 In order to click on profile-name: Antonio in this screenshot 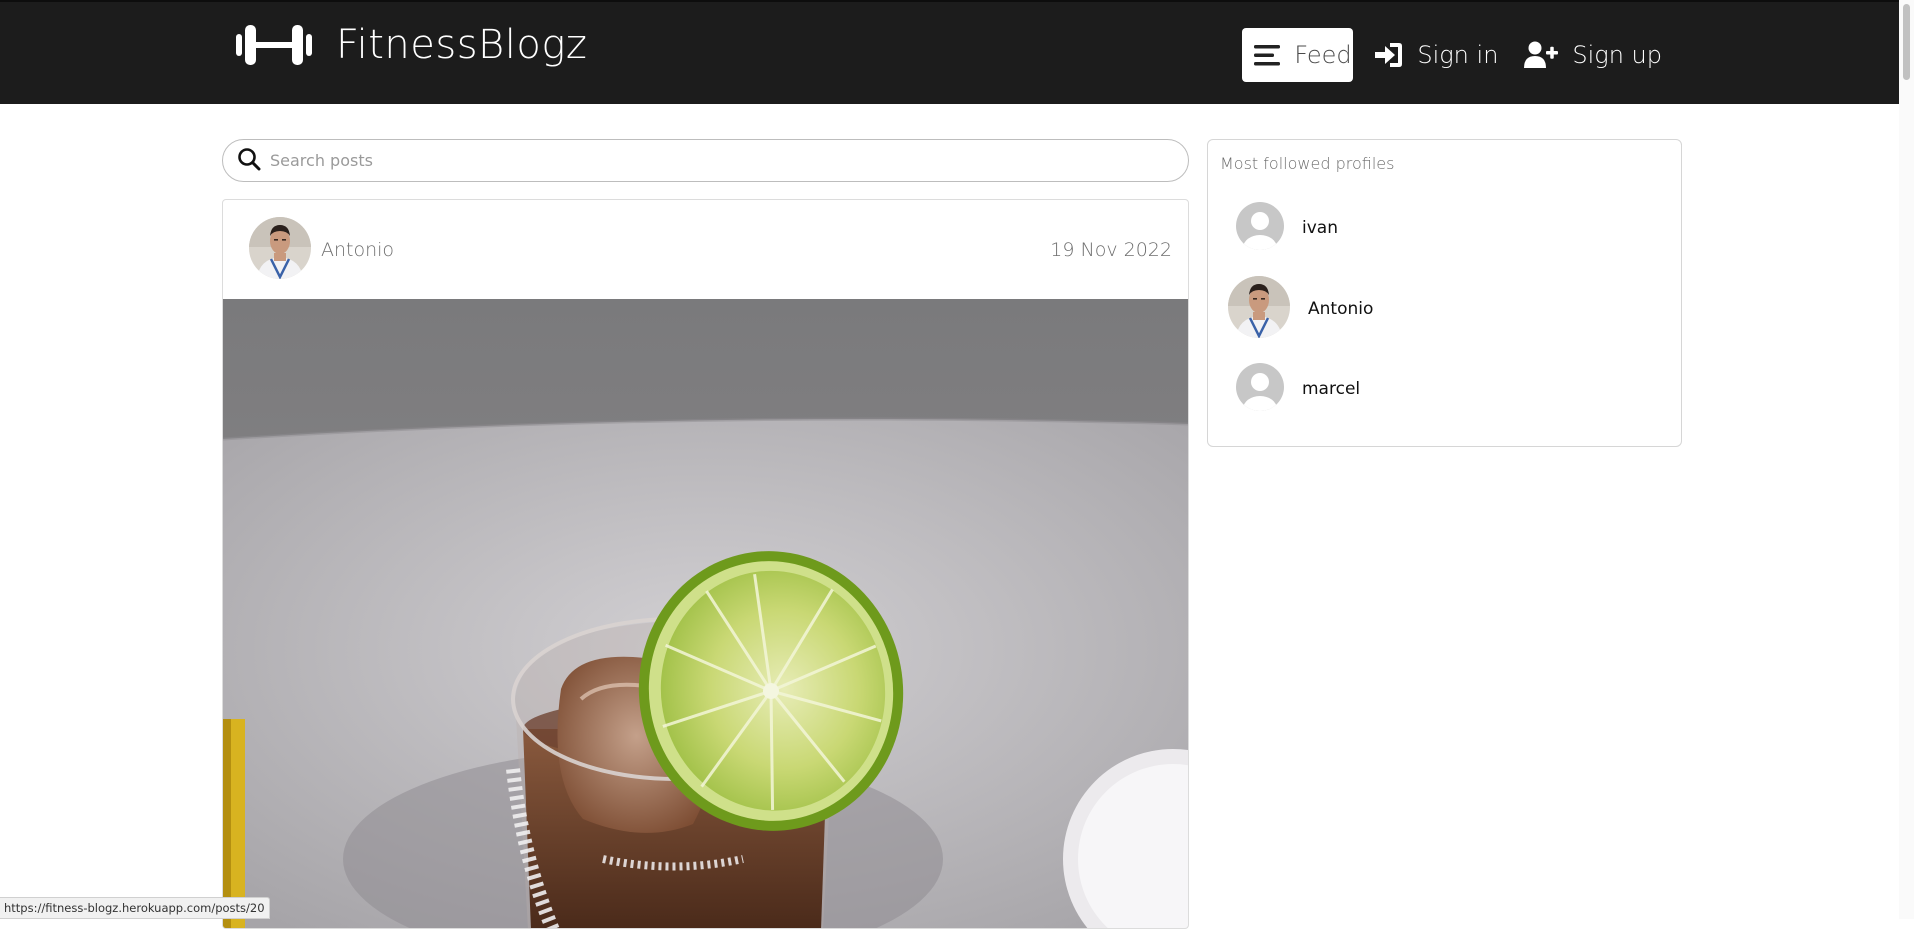, I will do `click(1341, 309)`.